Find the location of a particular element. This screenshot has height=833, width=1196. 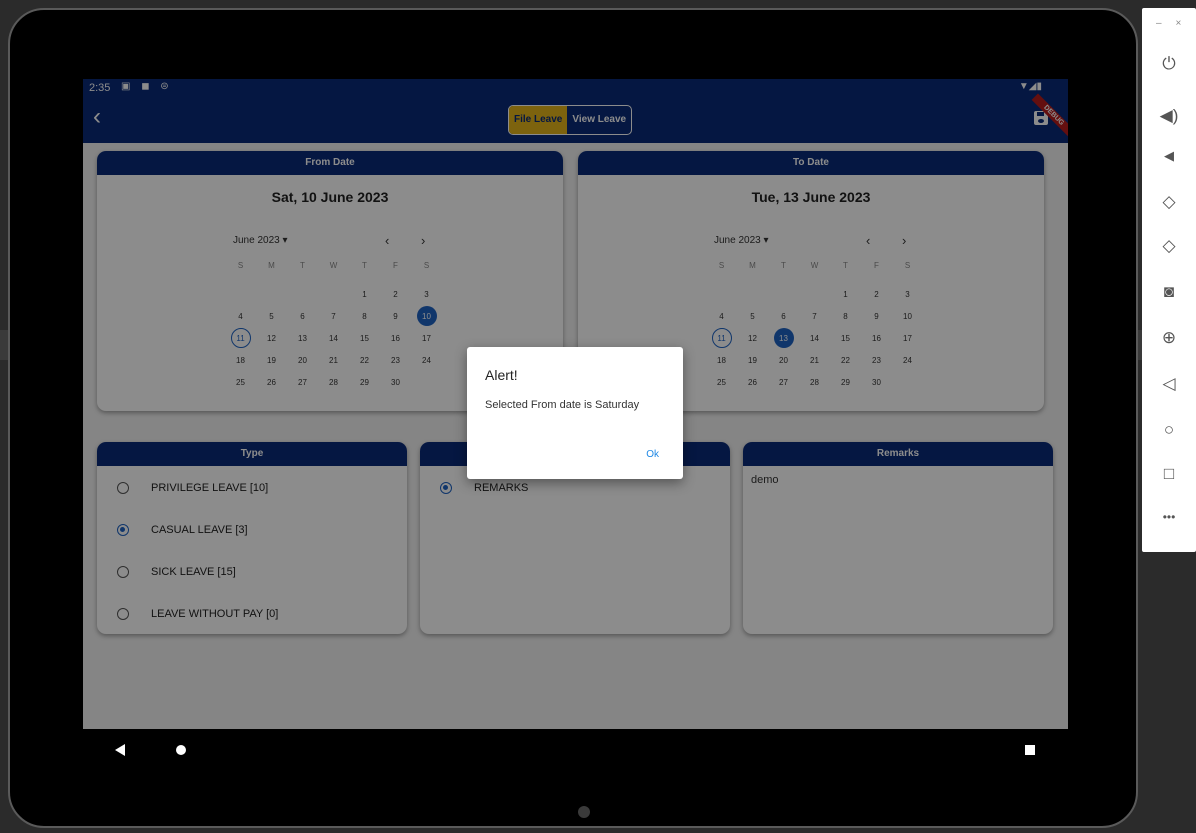

rotate-right-icon: ◇ is located at coordinates (1169, 246).